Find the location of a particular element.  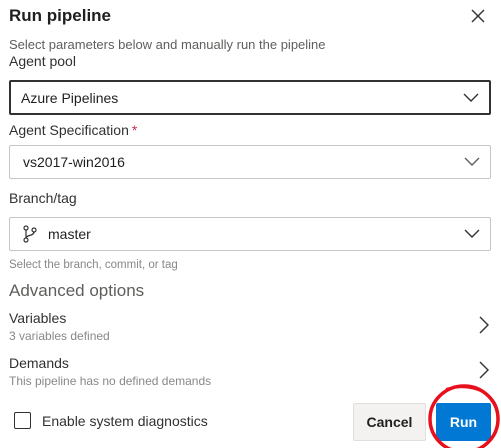

agent-pool-label: Agent pool is located at coordinates (42, 61).